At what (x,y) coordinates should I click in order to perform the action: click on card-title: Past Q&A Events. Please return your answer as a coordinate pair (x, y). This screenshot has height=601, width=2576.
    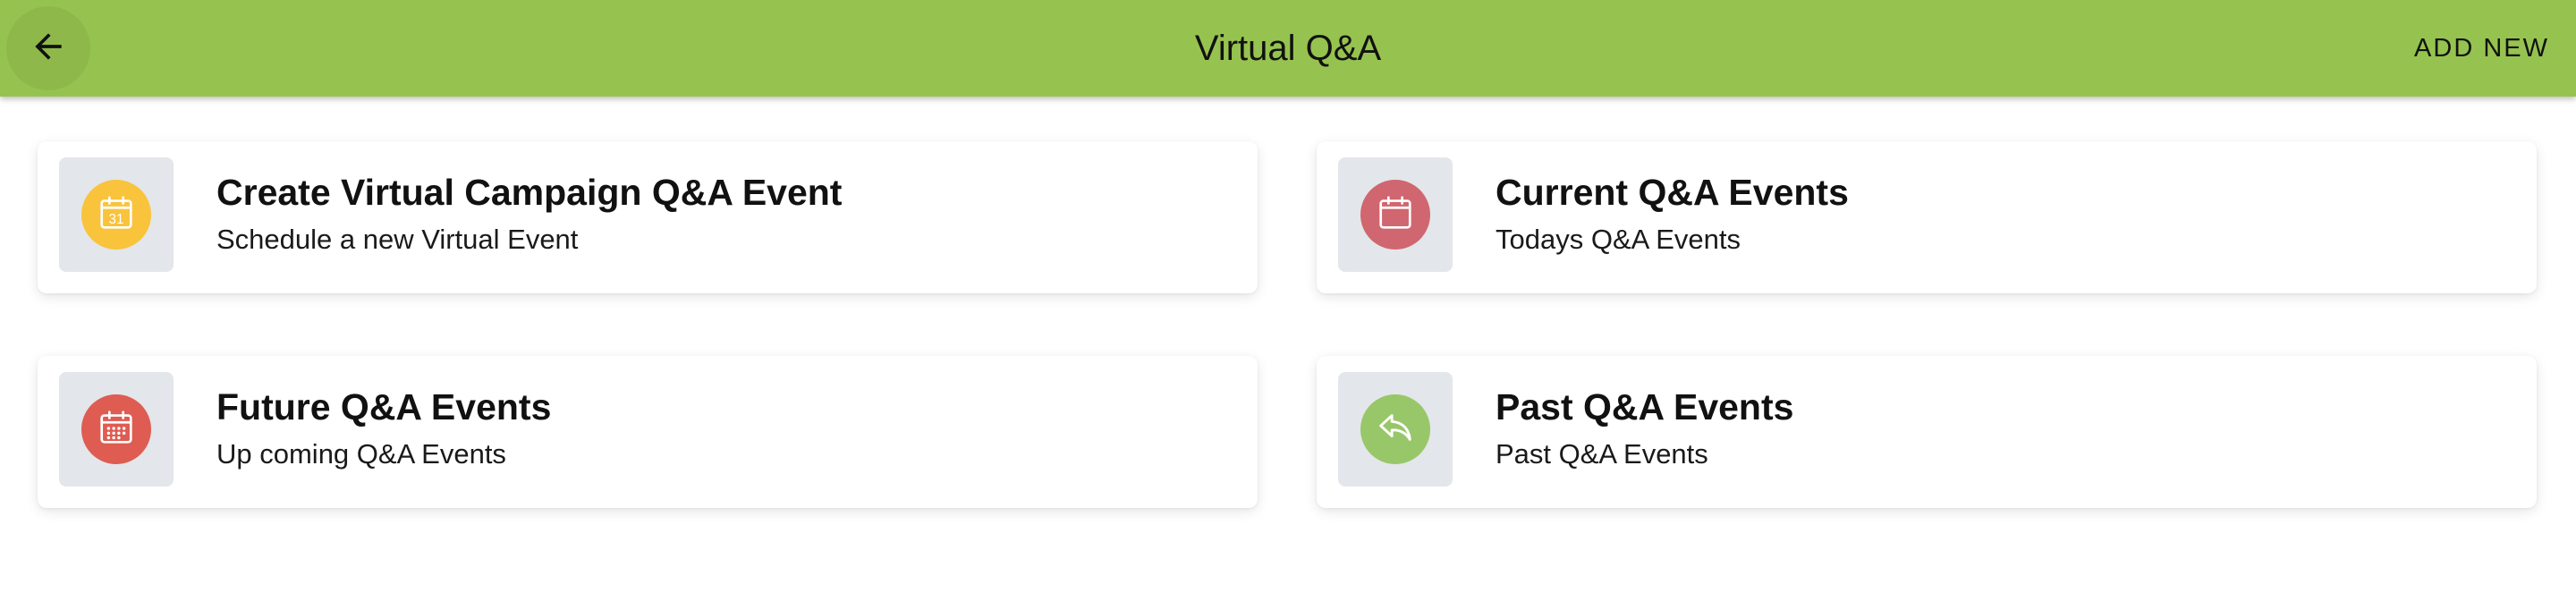
    Looking at the image, I should click on (1645, 406).